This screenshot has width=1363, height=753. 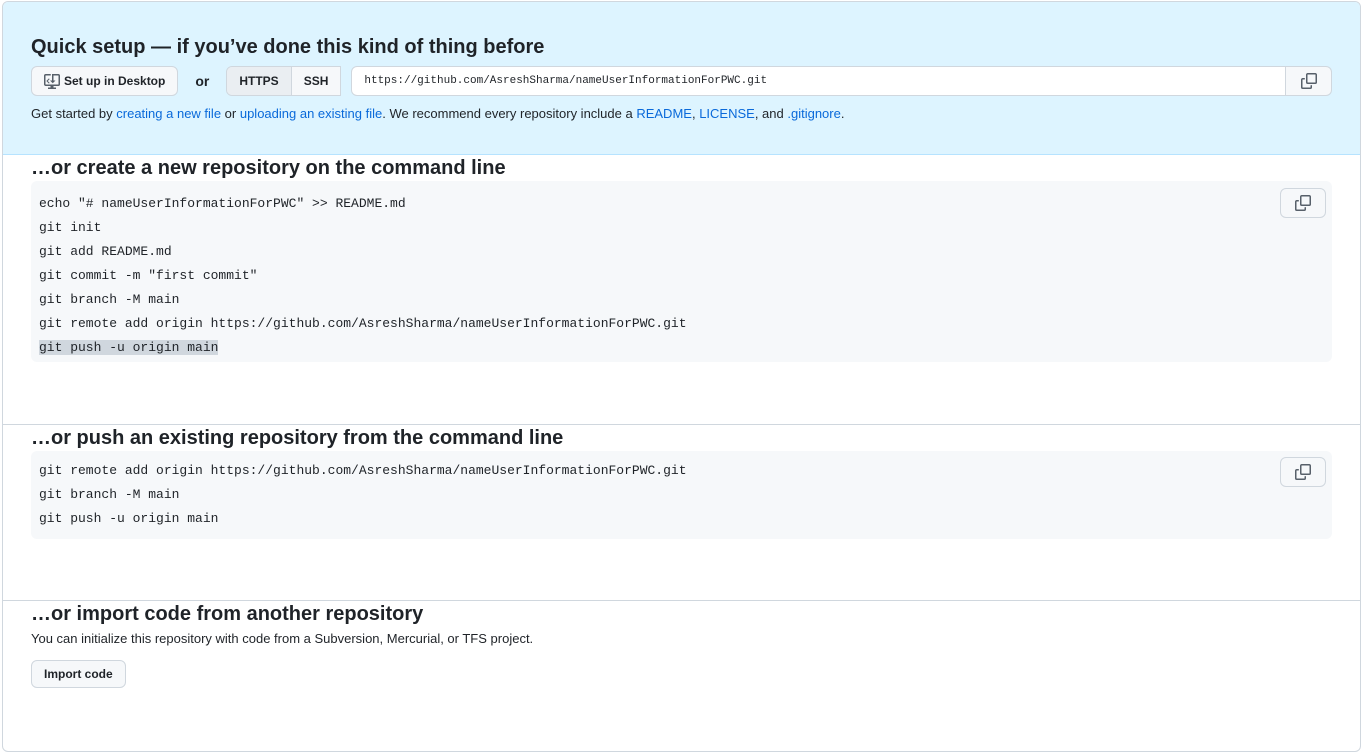 I want to click on code-line: git push -u origin main, so click(x=129, y=518).